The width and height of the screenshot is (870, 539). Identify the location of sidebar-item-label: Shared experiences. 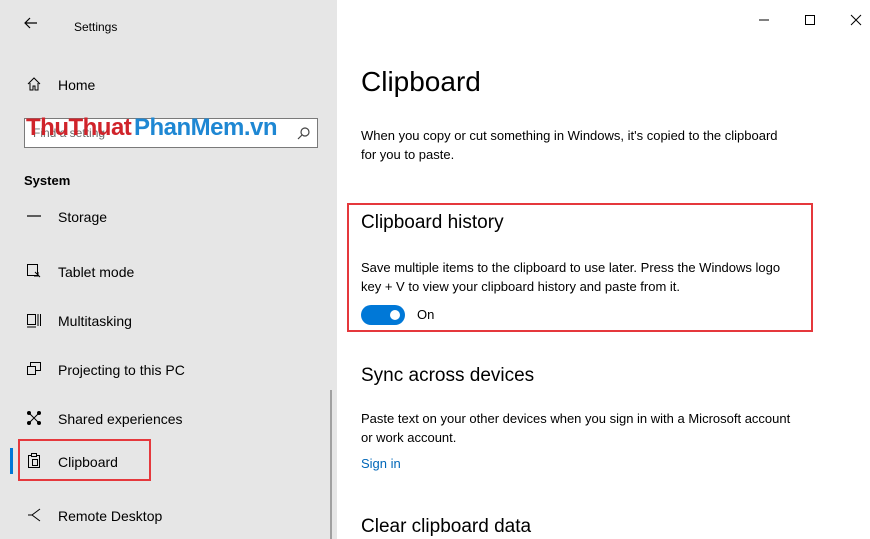
(120, 419).